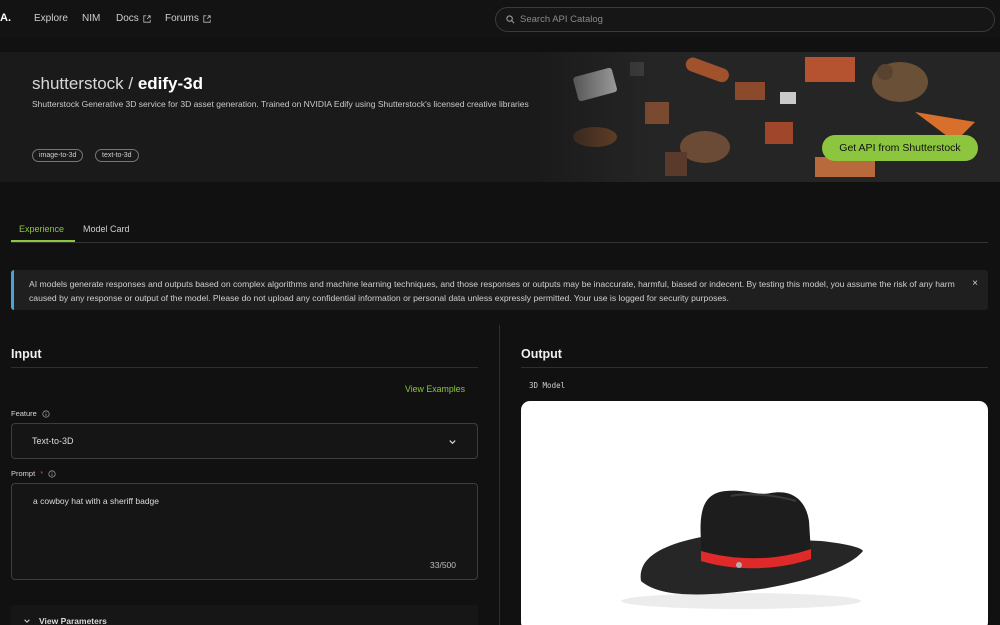  What do you see at coordinates (188, 18) in the screenshot?
I see `nav-forums: Forums` at bounding box center [188, 18].